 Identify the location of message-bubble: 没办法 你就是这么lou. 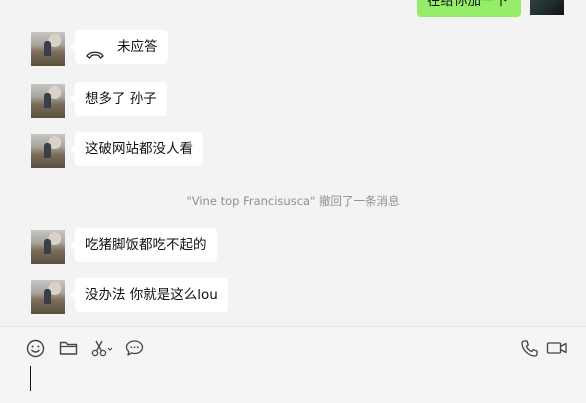
(149, 295).